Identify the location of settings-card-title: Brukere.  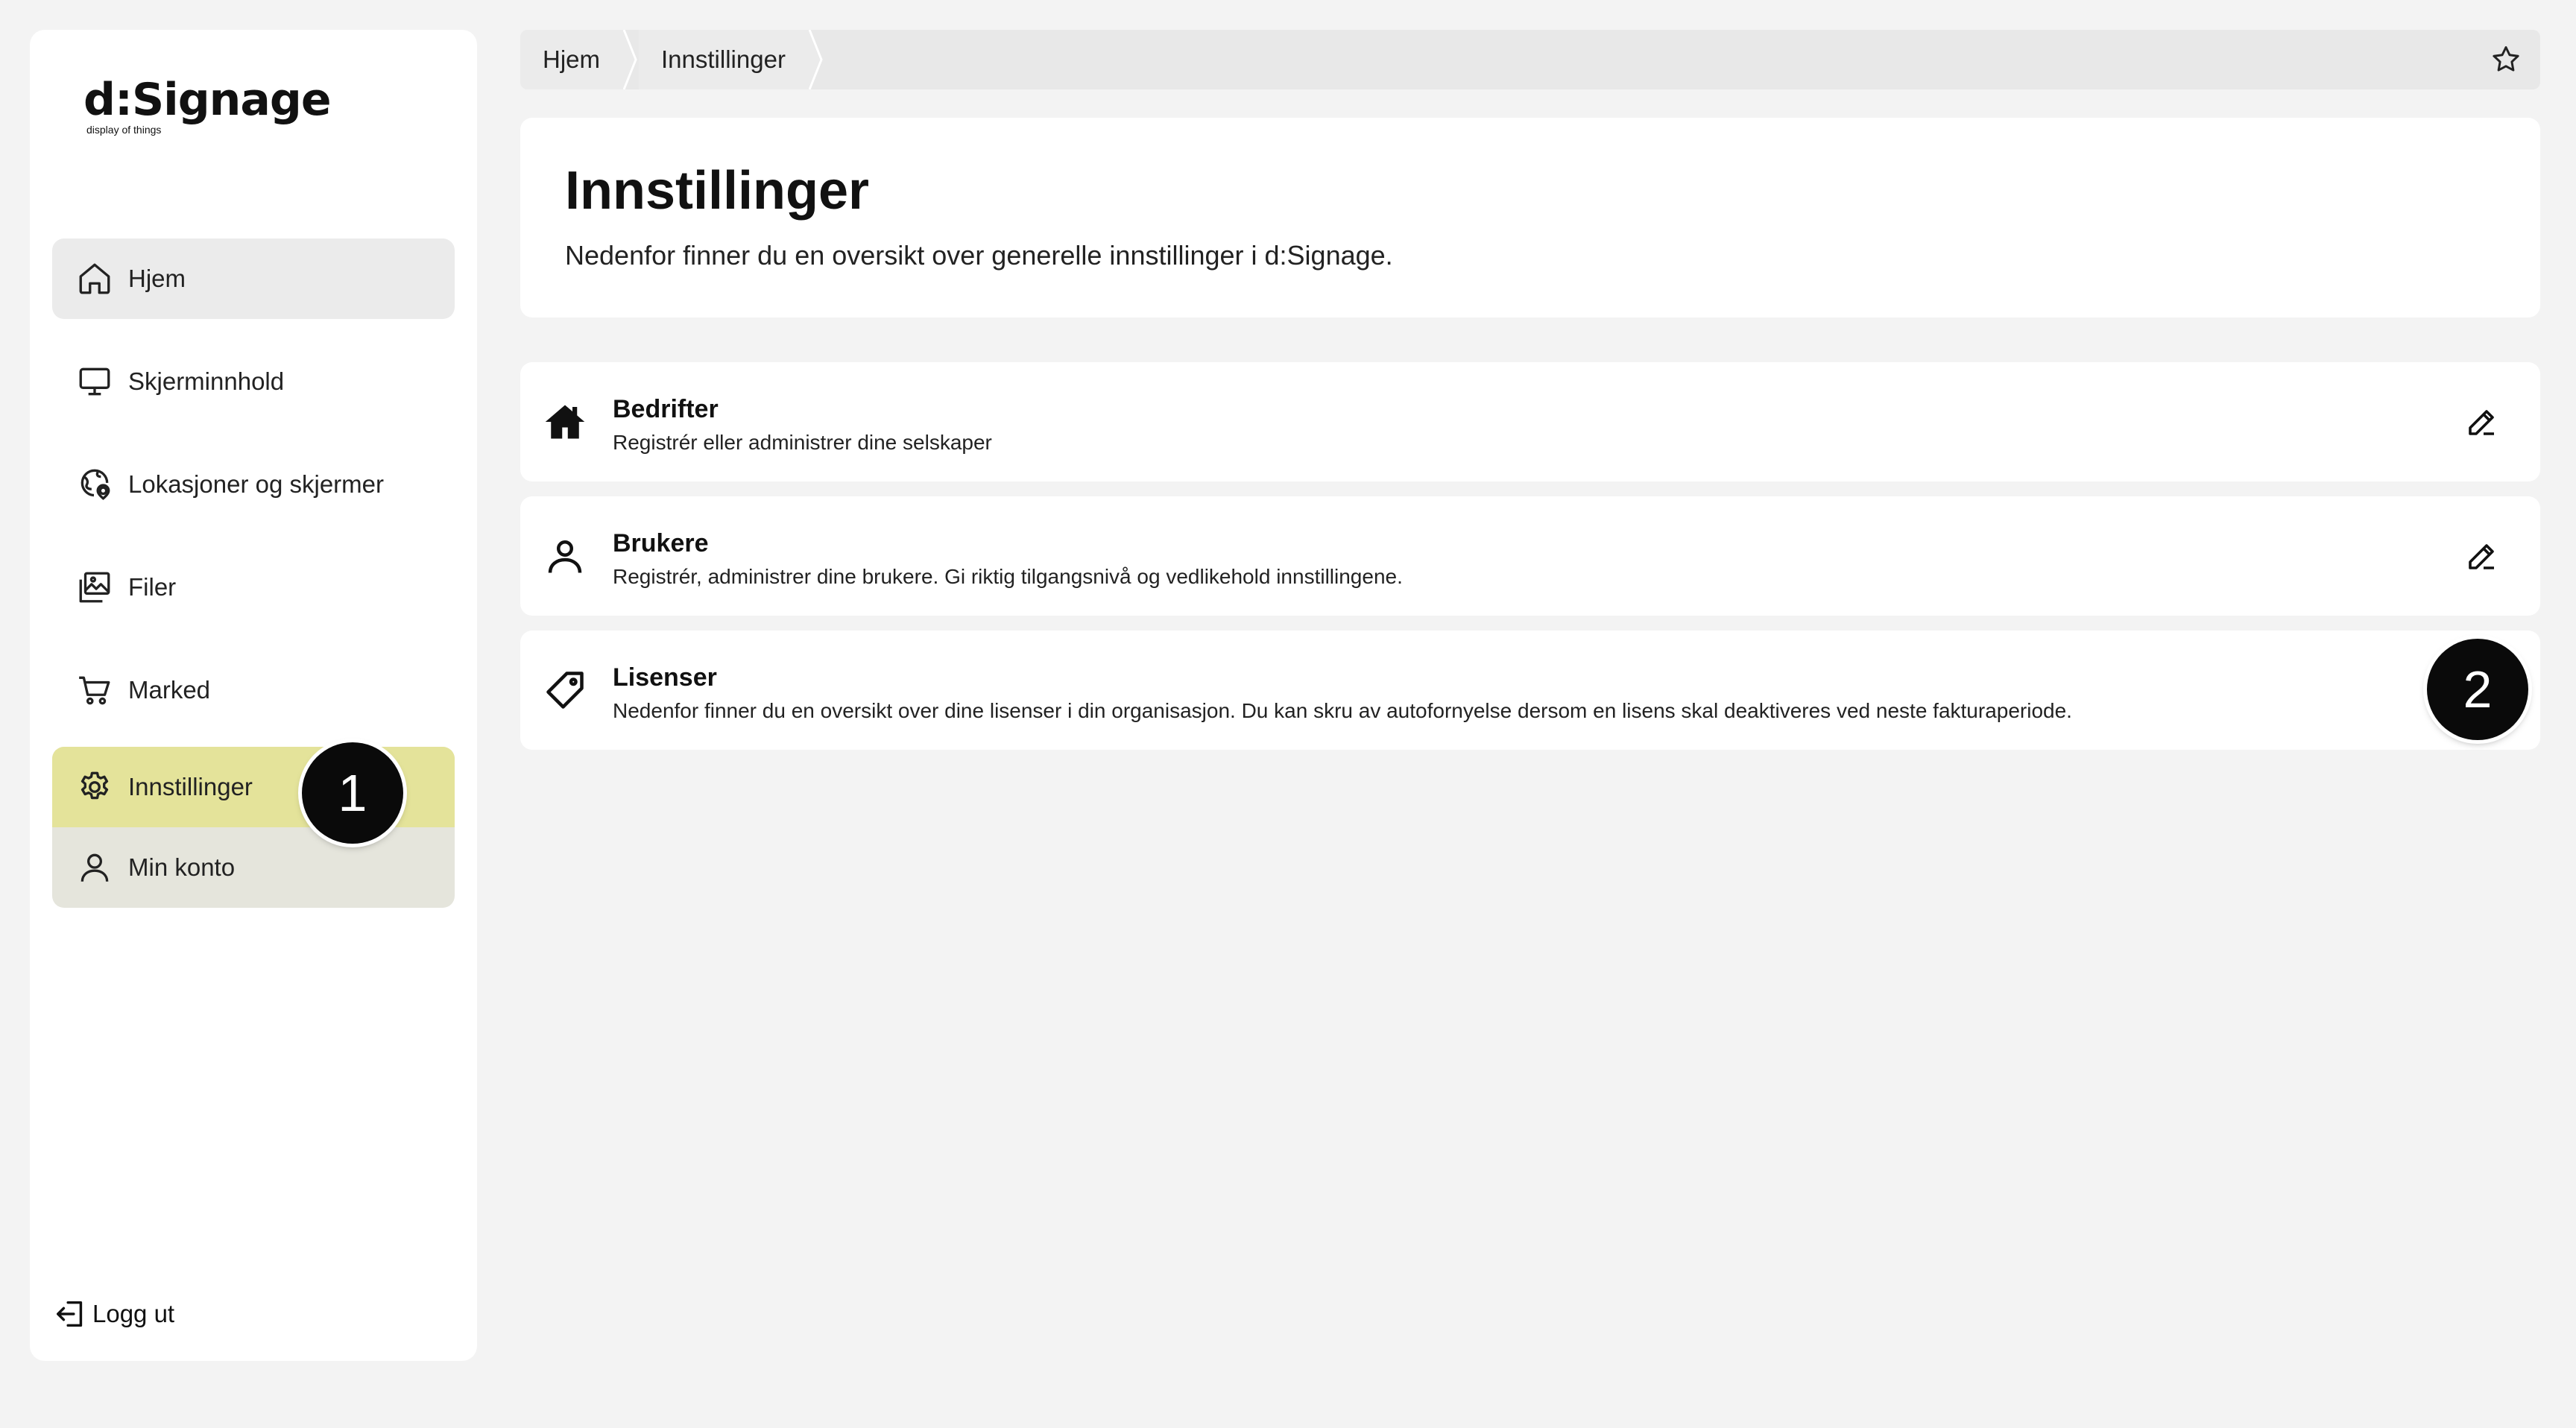
(661, 543).